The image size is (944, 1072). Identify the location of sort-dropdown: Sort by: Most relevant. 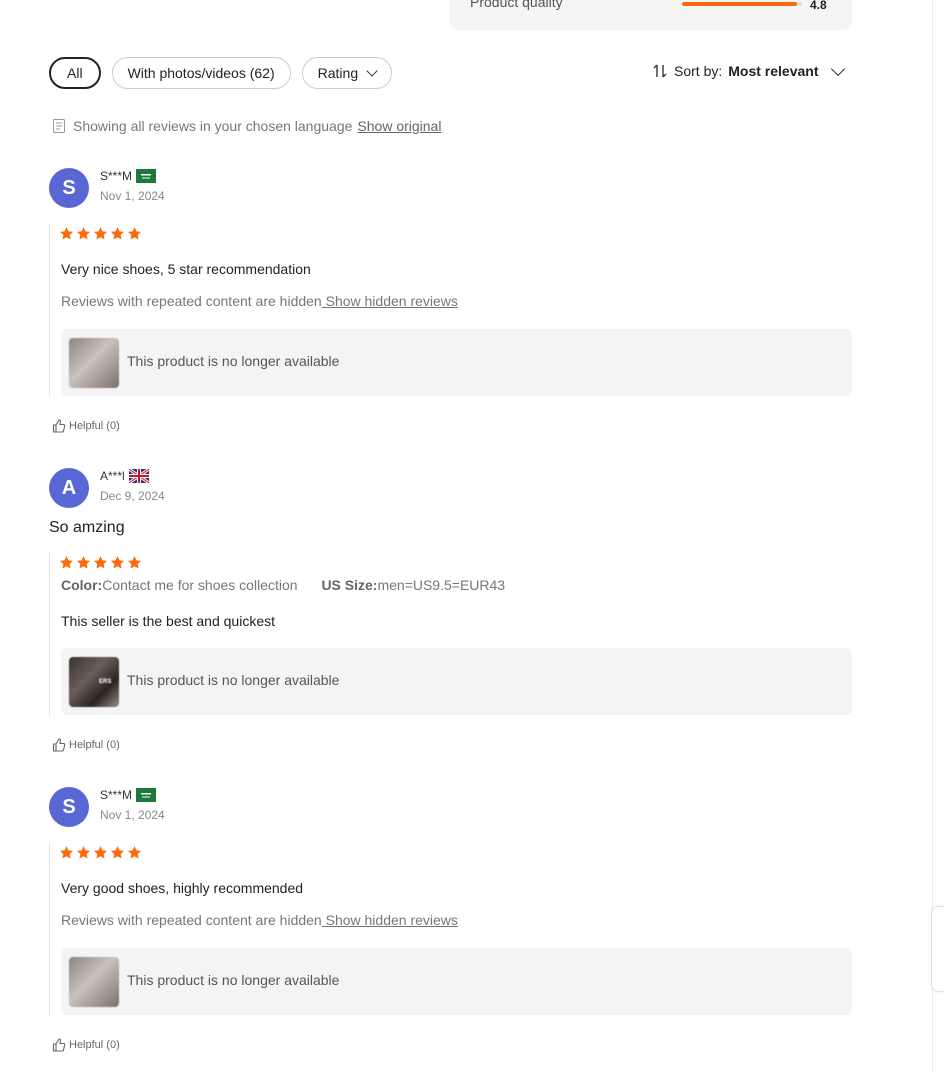
(748, 70).